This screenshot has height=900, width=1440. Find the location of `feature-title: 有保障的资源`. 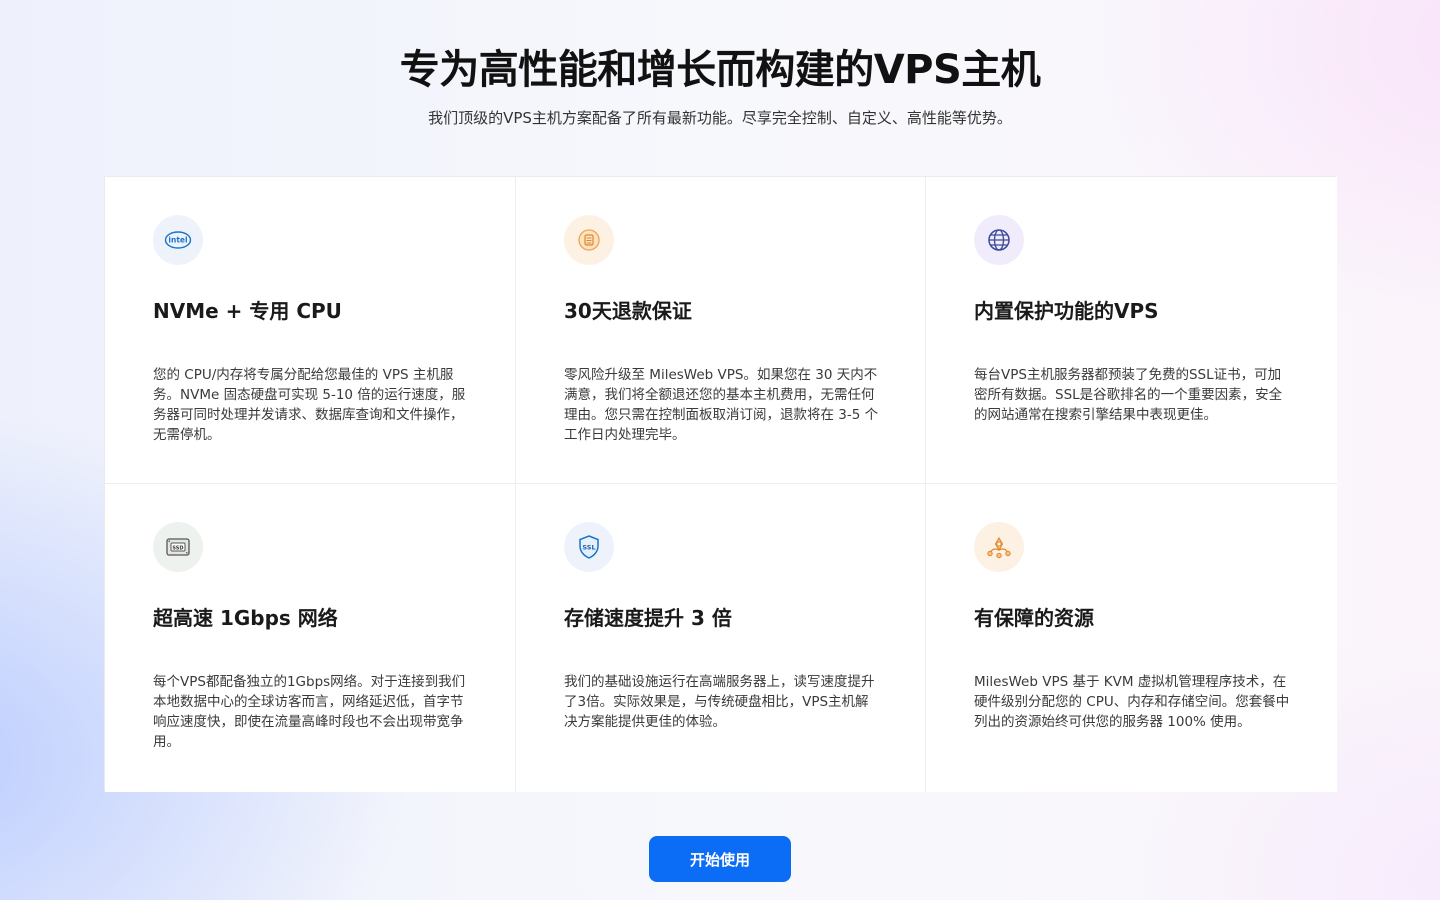

feature-title: 有保障的资源 is located at coordinates (1034, 618).